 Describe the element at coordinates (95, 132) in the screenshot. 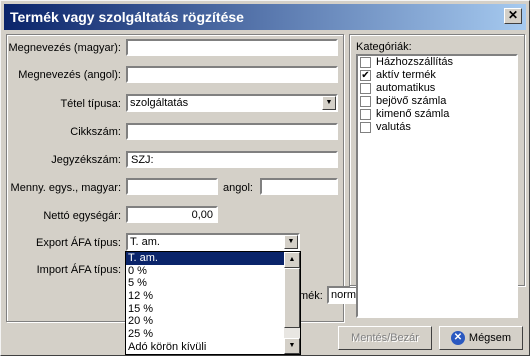

I see `item-no-label: Cikkszám:` at that location.